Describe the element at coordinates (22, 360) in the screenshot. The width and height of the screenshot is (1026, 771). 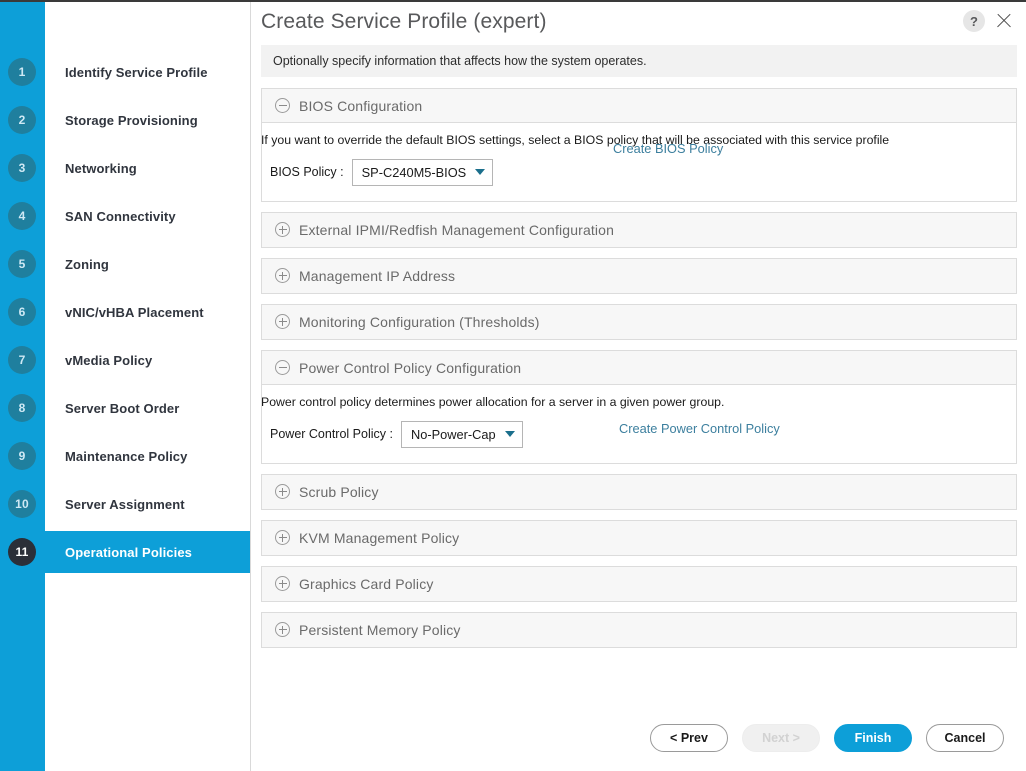
I see `step-number-badge: 7` at that location.